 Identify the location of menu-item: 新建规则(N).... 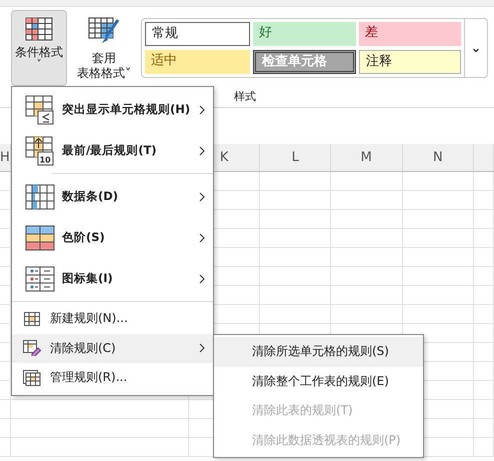
(112, 319).